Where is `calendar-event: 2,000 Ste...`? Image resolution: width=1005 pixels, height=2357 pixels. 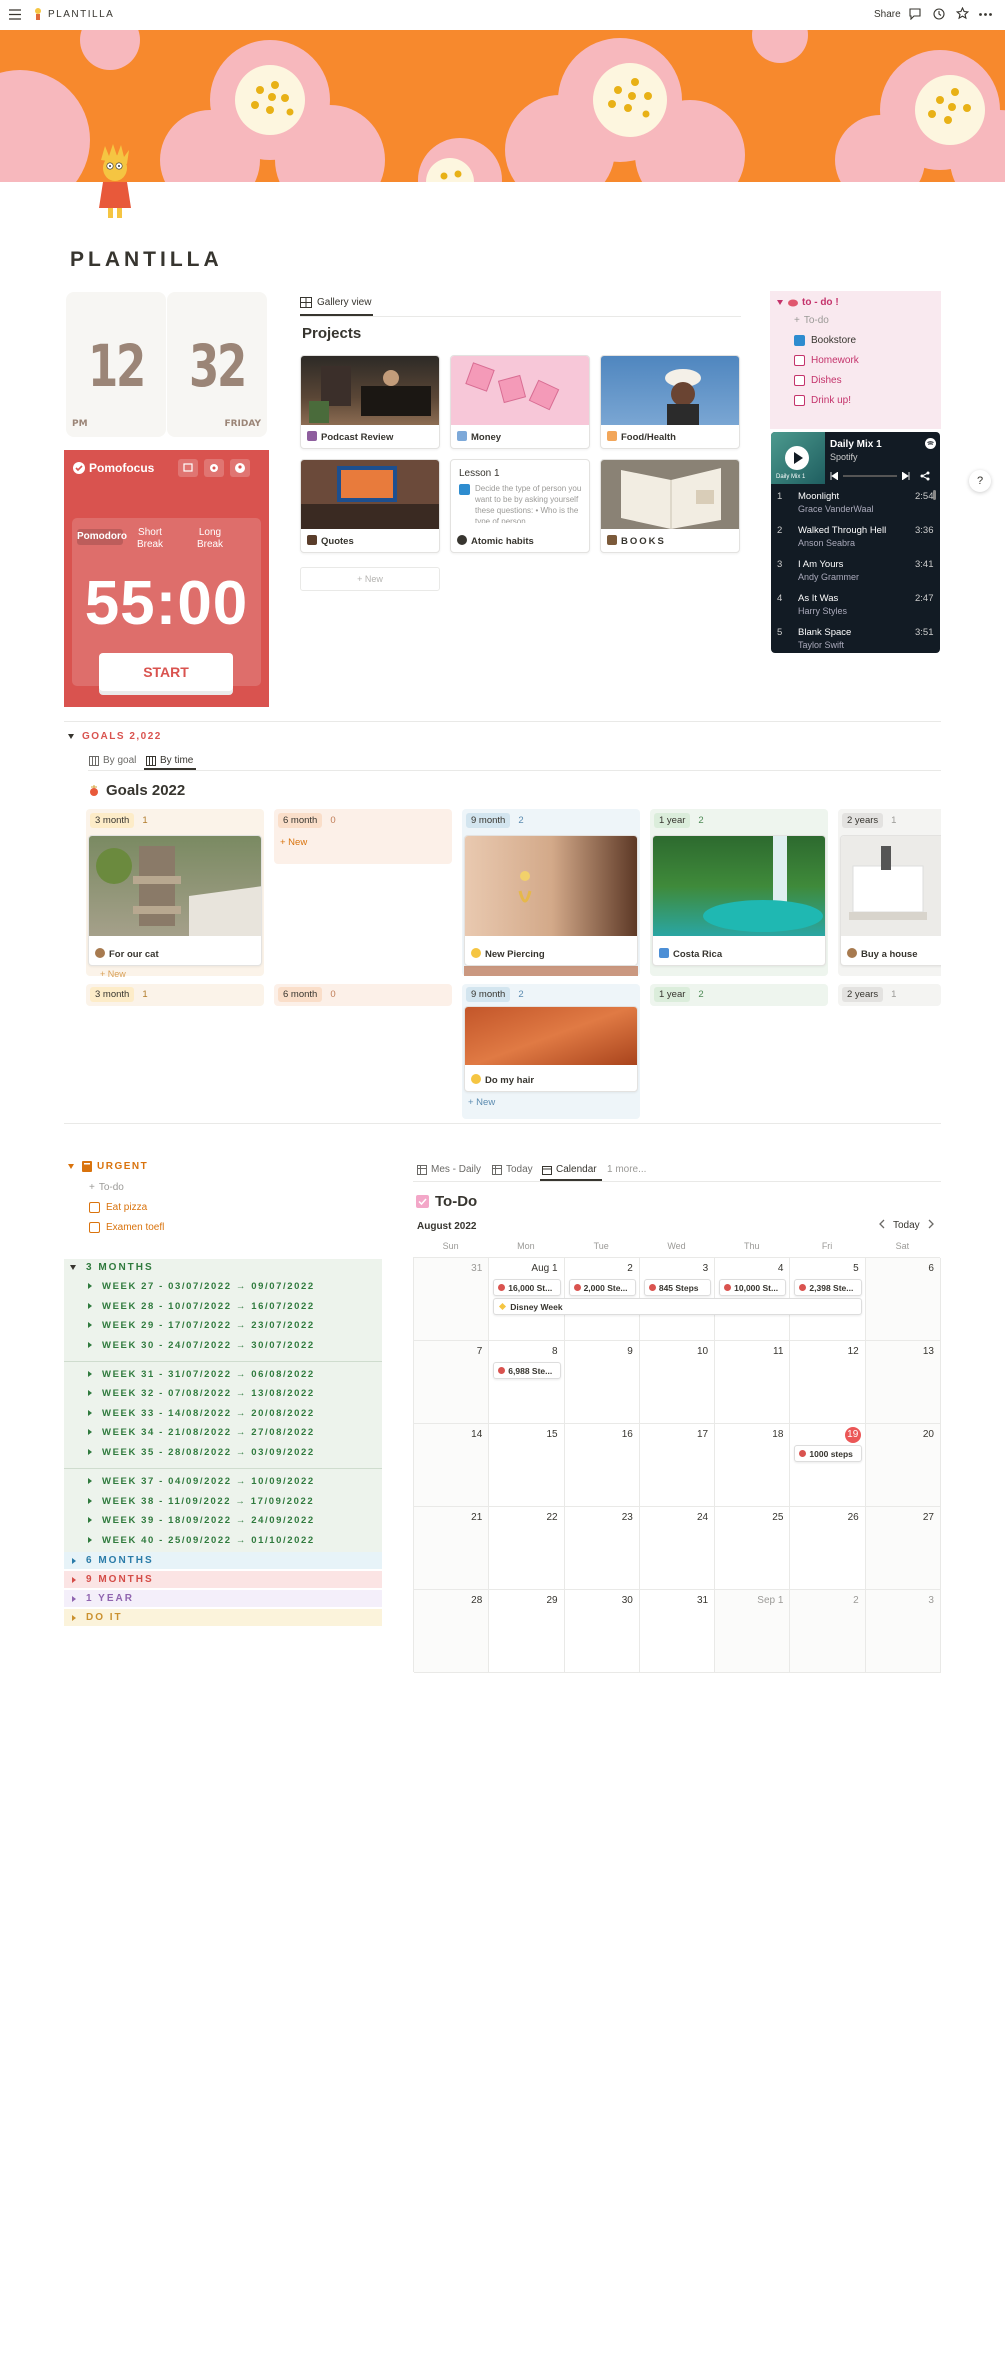
calendar-event: 2,000 Ste... is located at coordinates (602, 1287).